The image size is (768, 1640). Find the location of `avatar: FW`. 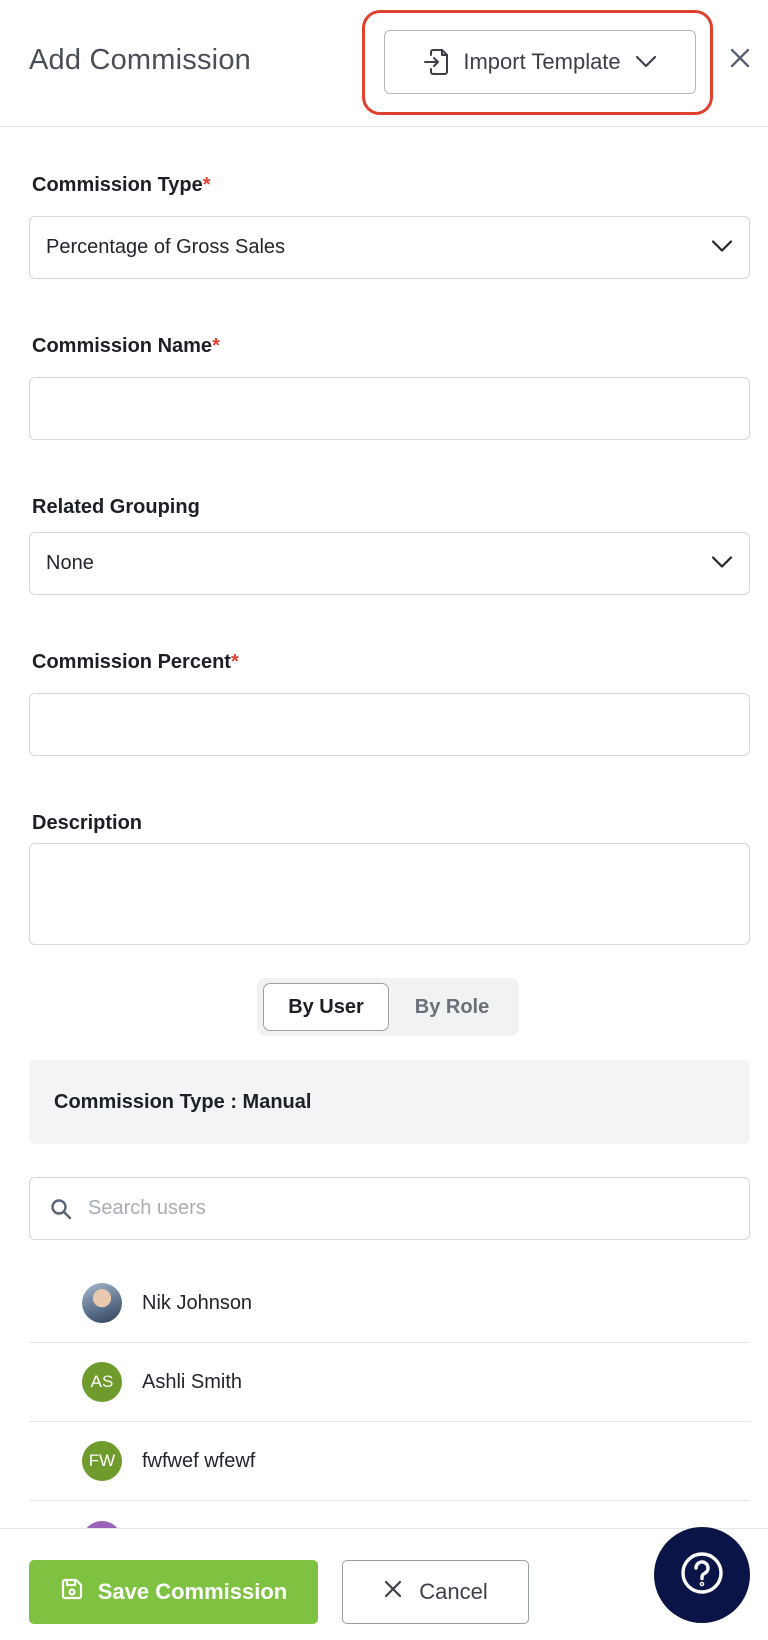

avatar: FW is located at coordinates (102, 1461).